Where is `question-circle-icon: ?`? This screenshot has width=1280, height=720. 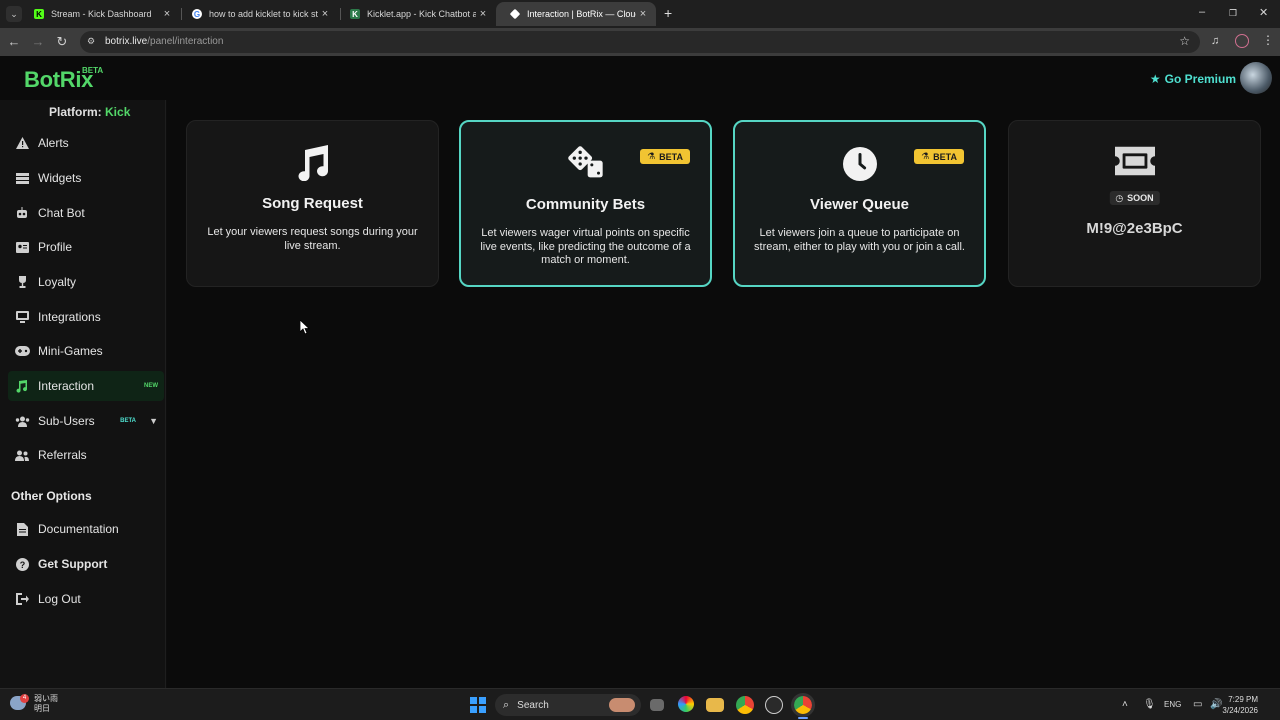
question-circle-icon: ? is located at coordinates (22, 564).